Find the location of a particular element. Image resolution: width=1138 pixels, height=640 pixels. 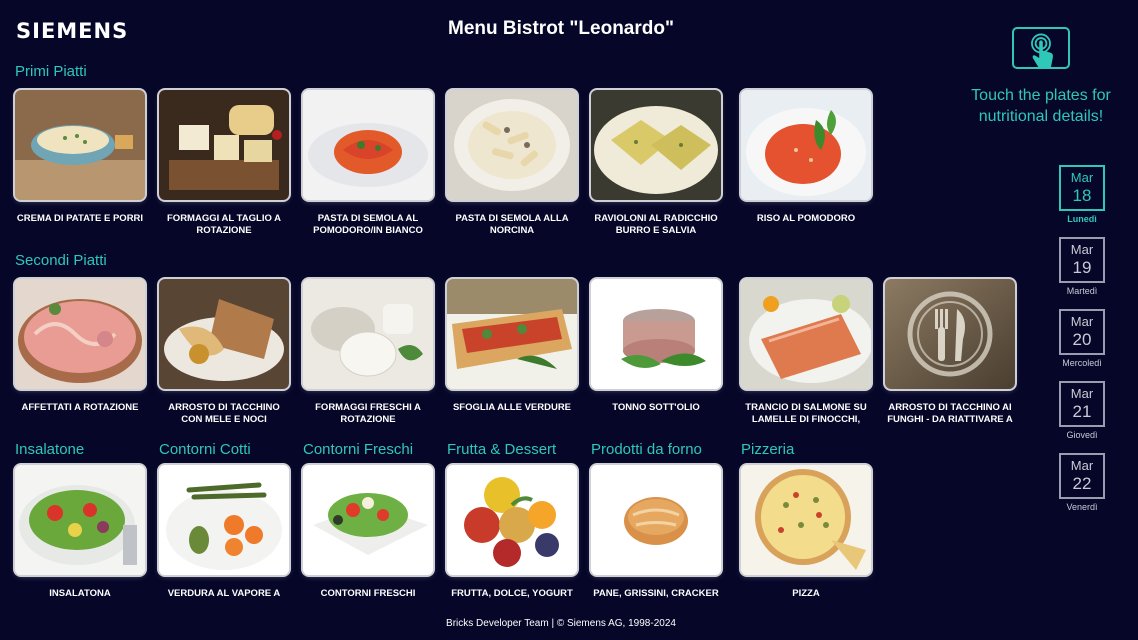

dish-name: PASTA DI SEMOLA ALLA NORCINA is located at coordinates (512, 224).